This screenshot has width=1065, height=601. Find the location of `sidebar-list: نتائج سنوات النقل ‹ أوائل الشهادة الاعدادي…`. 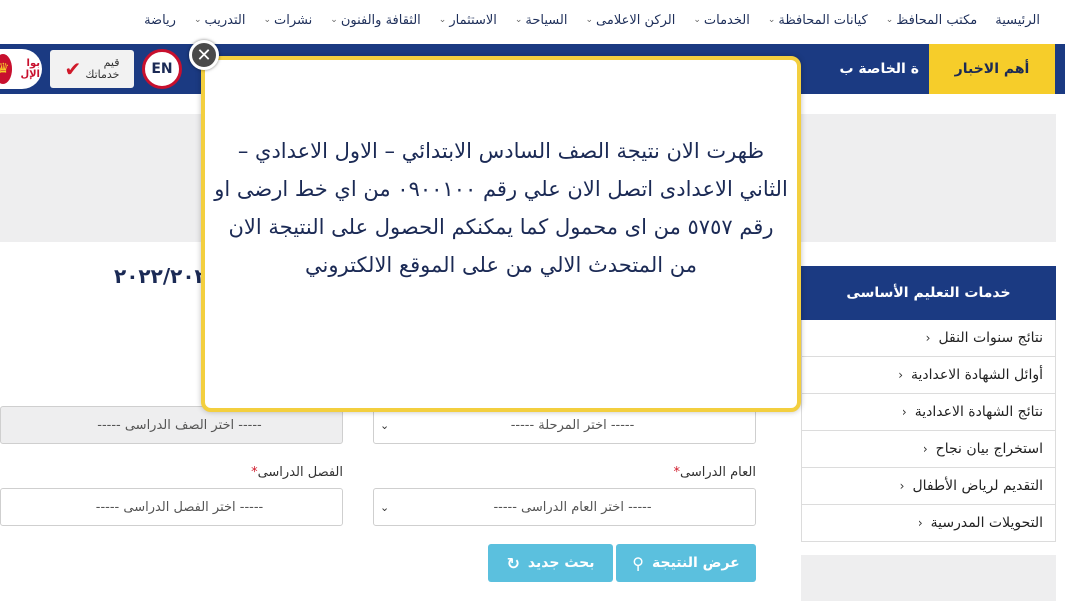

sidebar-list: نتائج سنوات النقل ‹ أوائل الشهادة الاعدادي… is located at coordinates (928, 431).